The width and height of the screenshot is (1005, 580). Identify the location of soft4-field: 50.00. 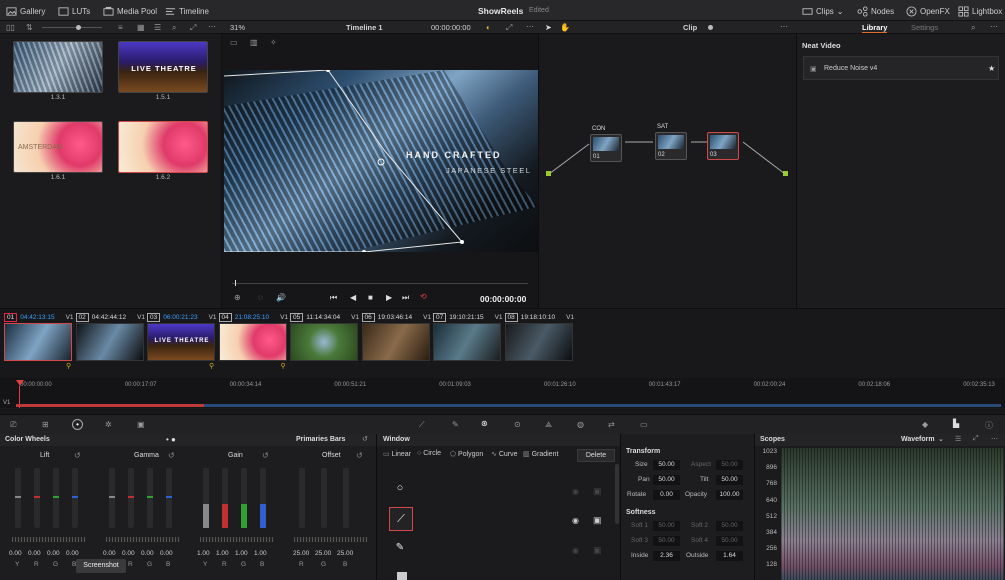
(729, 541).